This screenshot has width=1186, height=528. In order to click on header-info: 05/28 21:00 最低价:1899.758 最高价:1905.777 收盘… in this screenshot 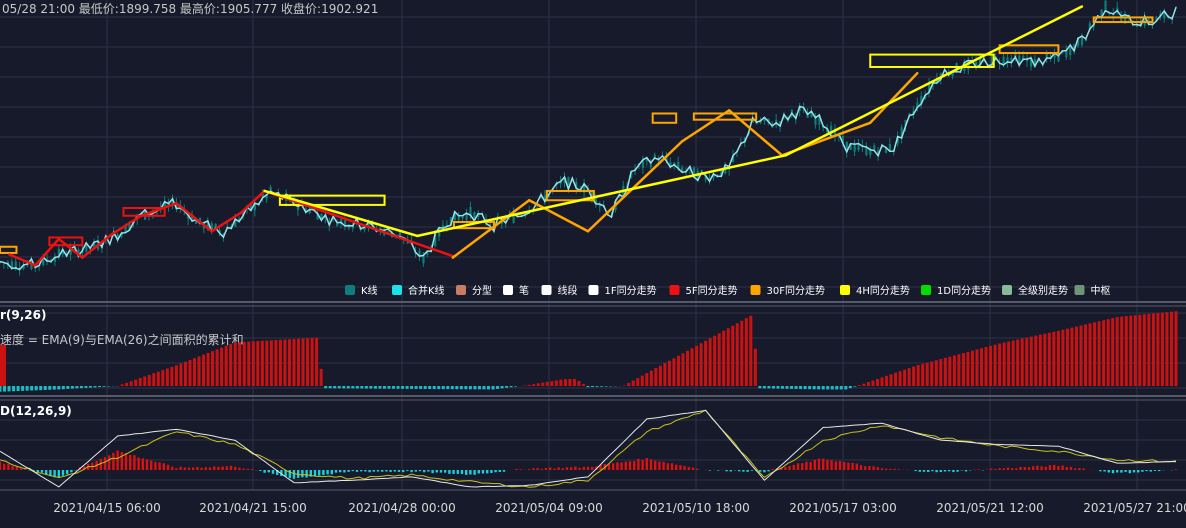, I will do `click(190, 8)`.